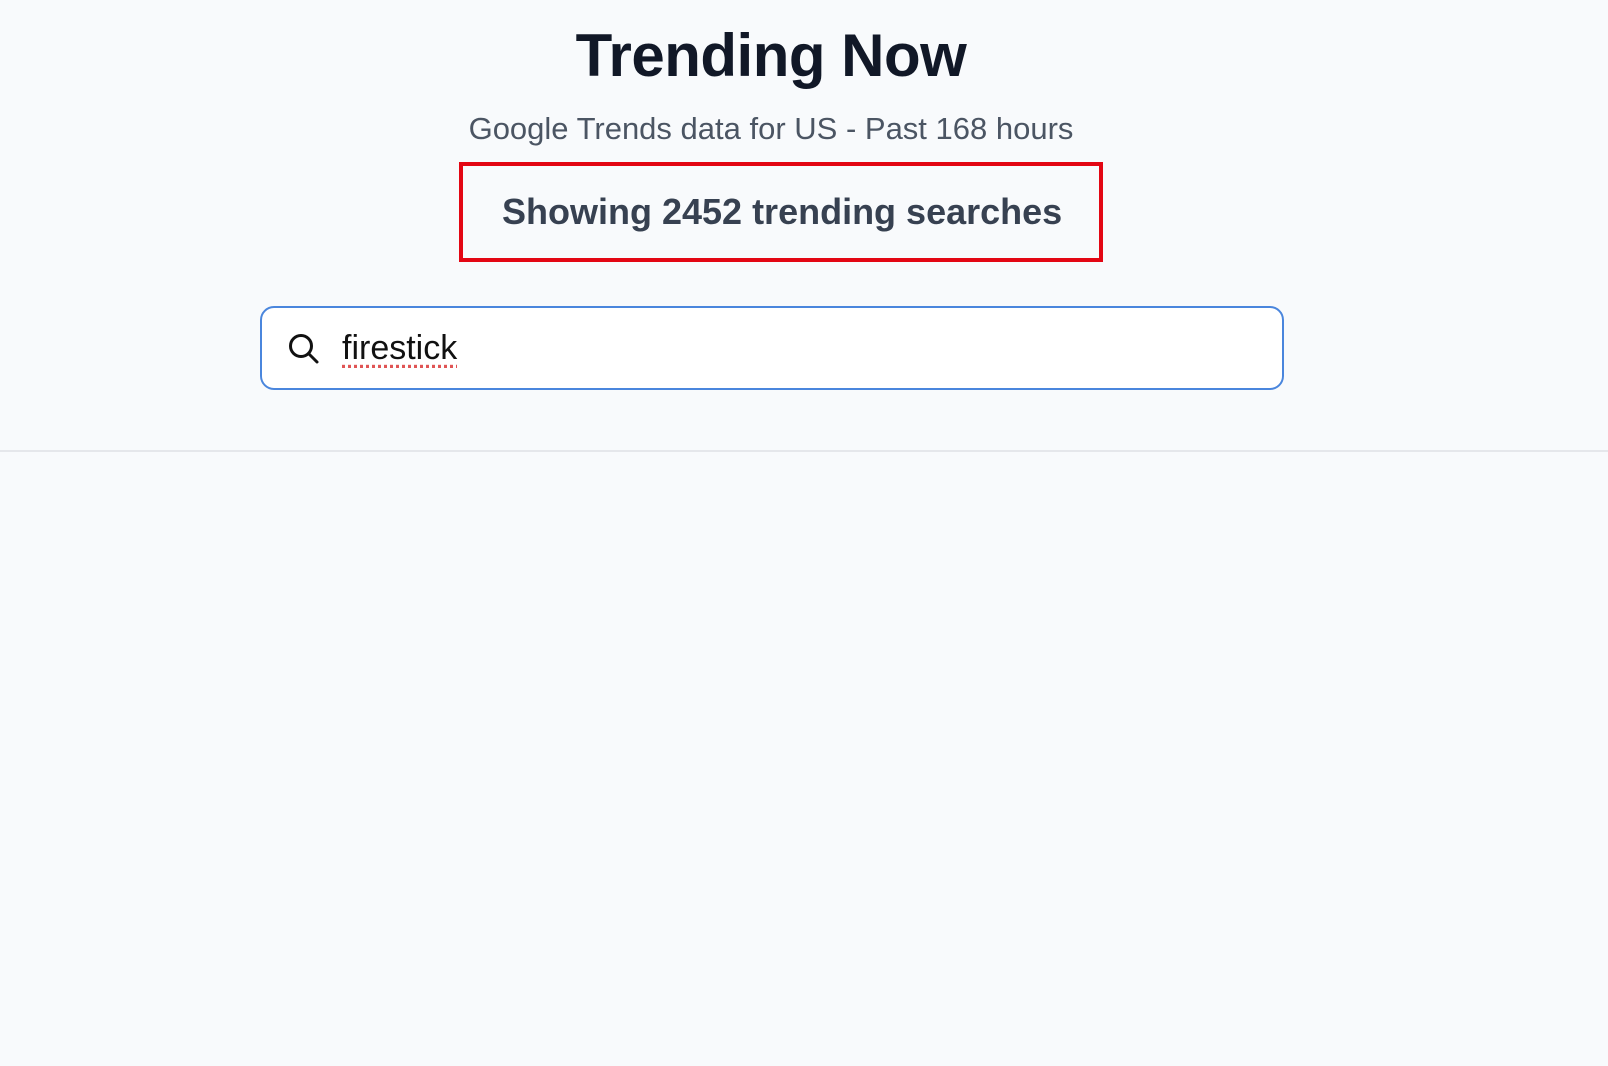 The height and width of the screenshot is (1066, 1608). What do you see at coordinates (771, 55) in the screenshot?
I see `page-title: Trending Now` at bounding box center [771, 55].